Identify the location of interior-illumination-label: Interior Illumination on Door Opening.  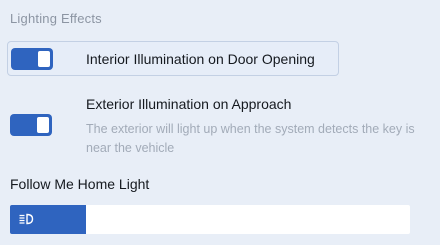
(200, 59).